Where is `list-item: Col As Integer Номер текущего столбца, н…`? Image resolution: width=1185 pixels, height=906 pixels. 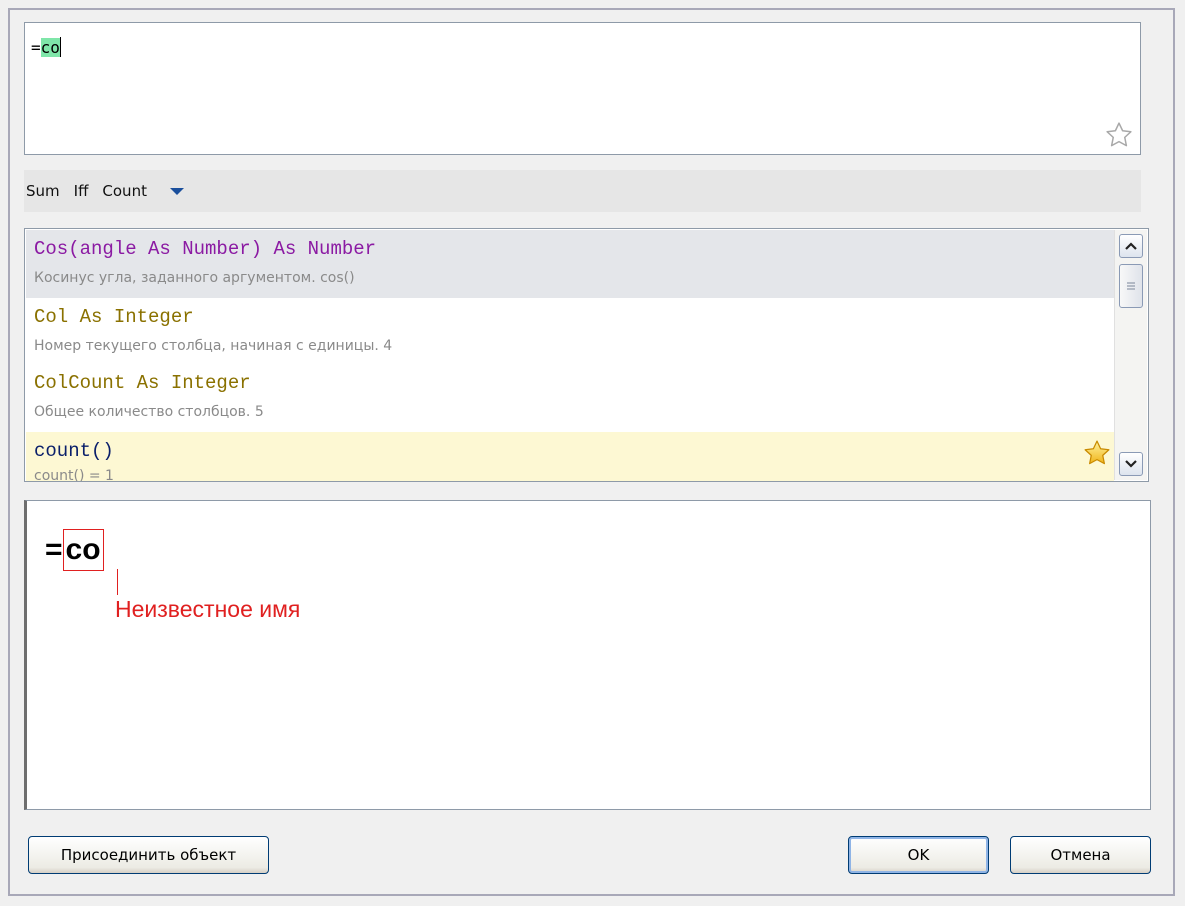
list-item: Col As Integer Номер текущего столбца, н… is located at coordinates (570, 332).